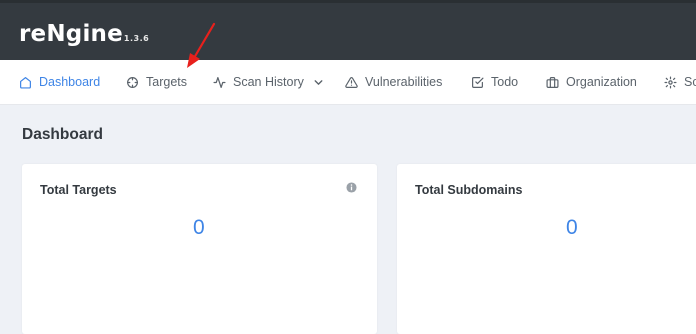  I want to click on settings-icon, so click(670, 82).